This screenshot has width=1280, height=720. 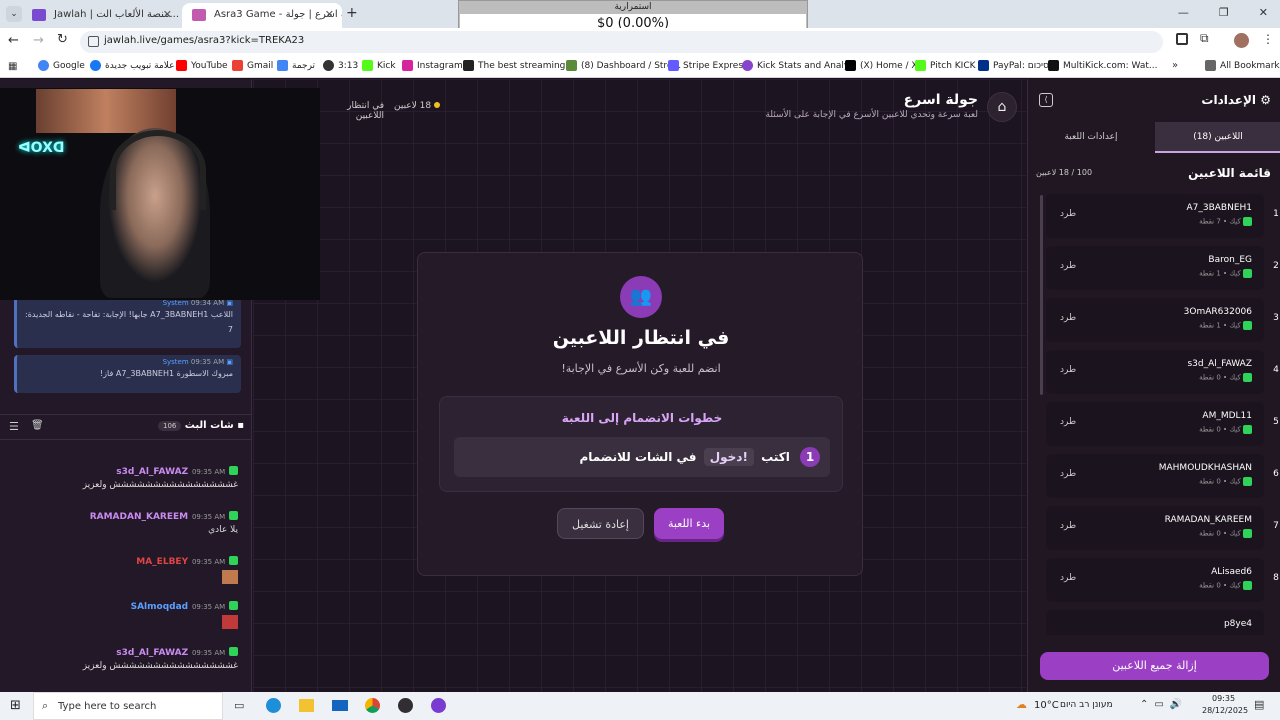 What do you see at coordinates (1002, 107) in the screenshot?
I see `home-button: ⌂` at bounding box center [1002, 107].